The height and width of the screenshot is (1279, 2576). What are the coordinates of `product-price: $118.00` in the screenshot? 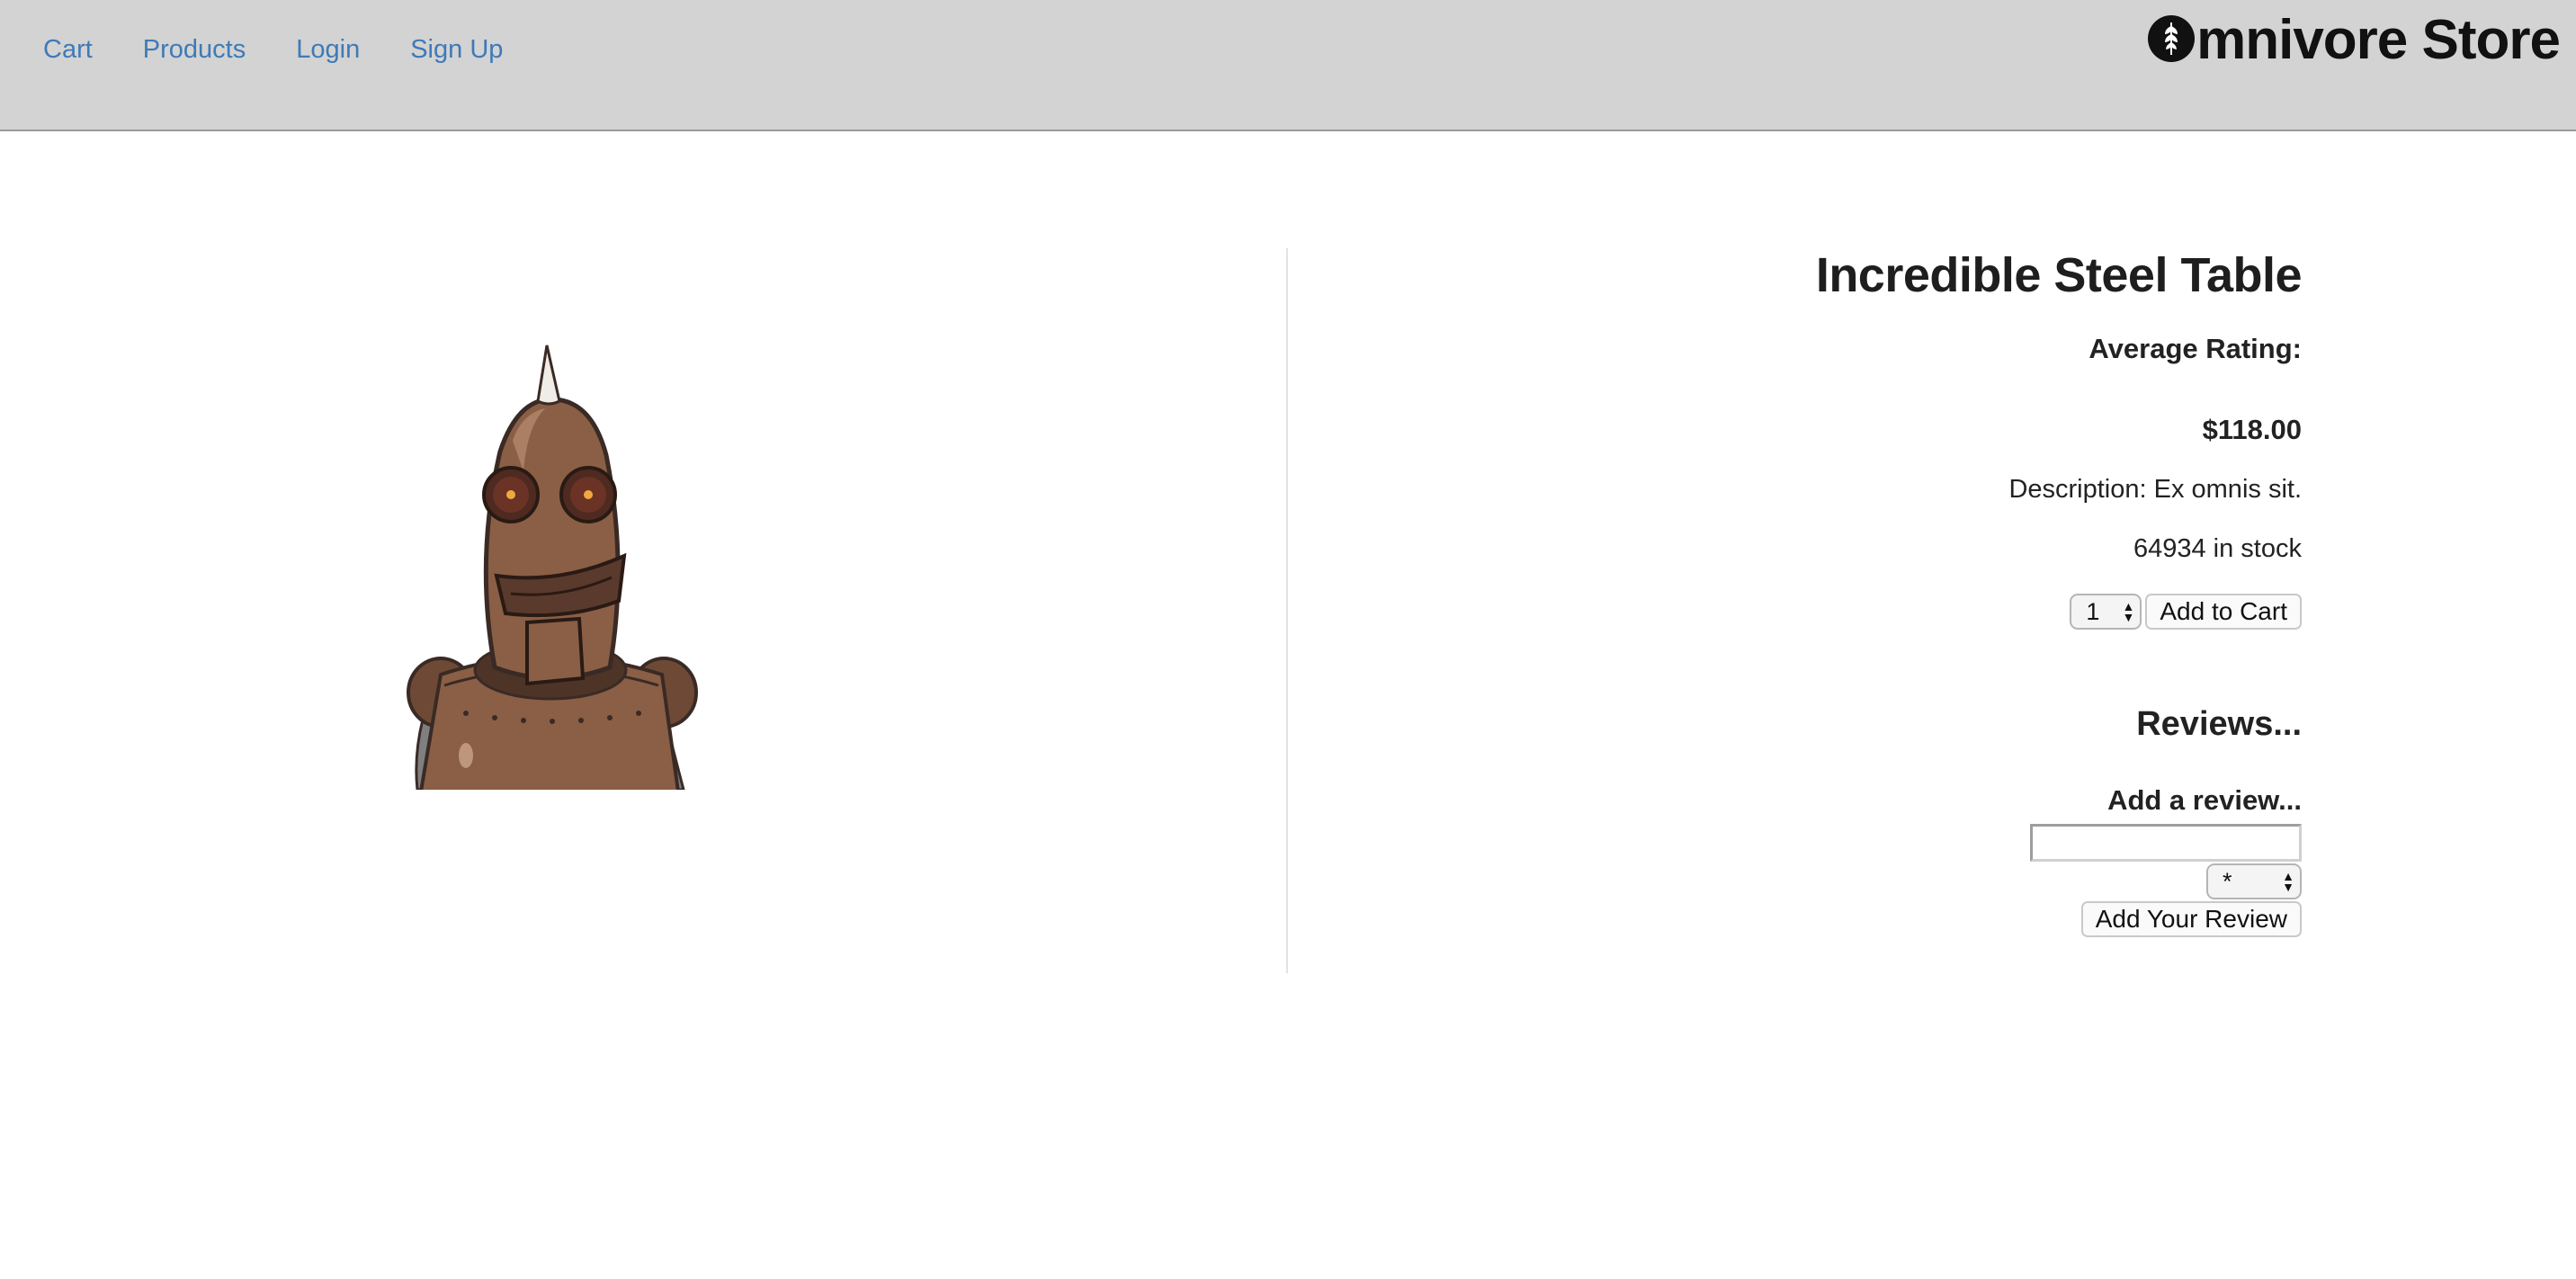 It's located at (2252, 429).